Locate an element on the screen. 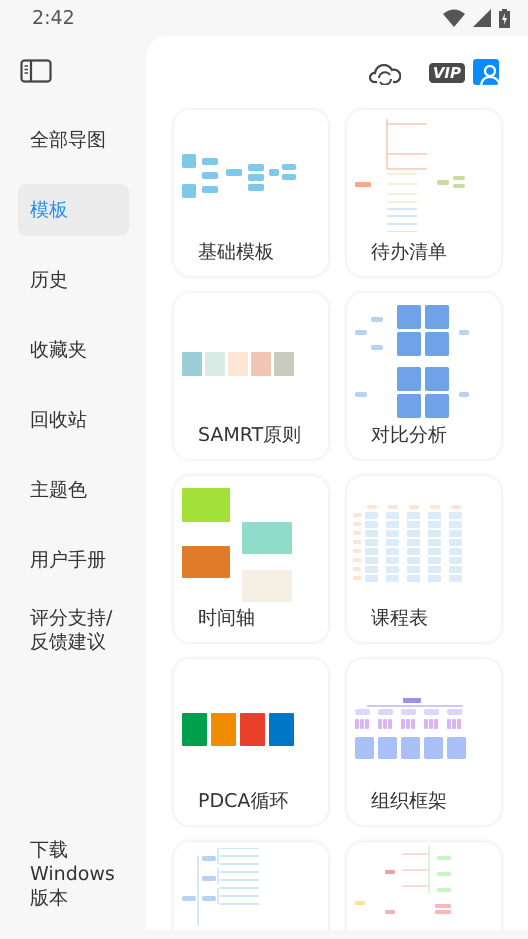 The height and width of the screenshot is (939, 528). battery-icon is located at coordinates (504, 18).